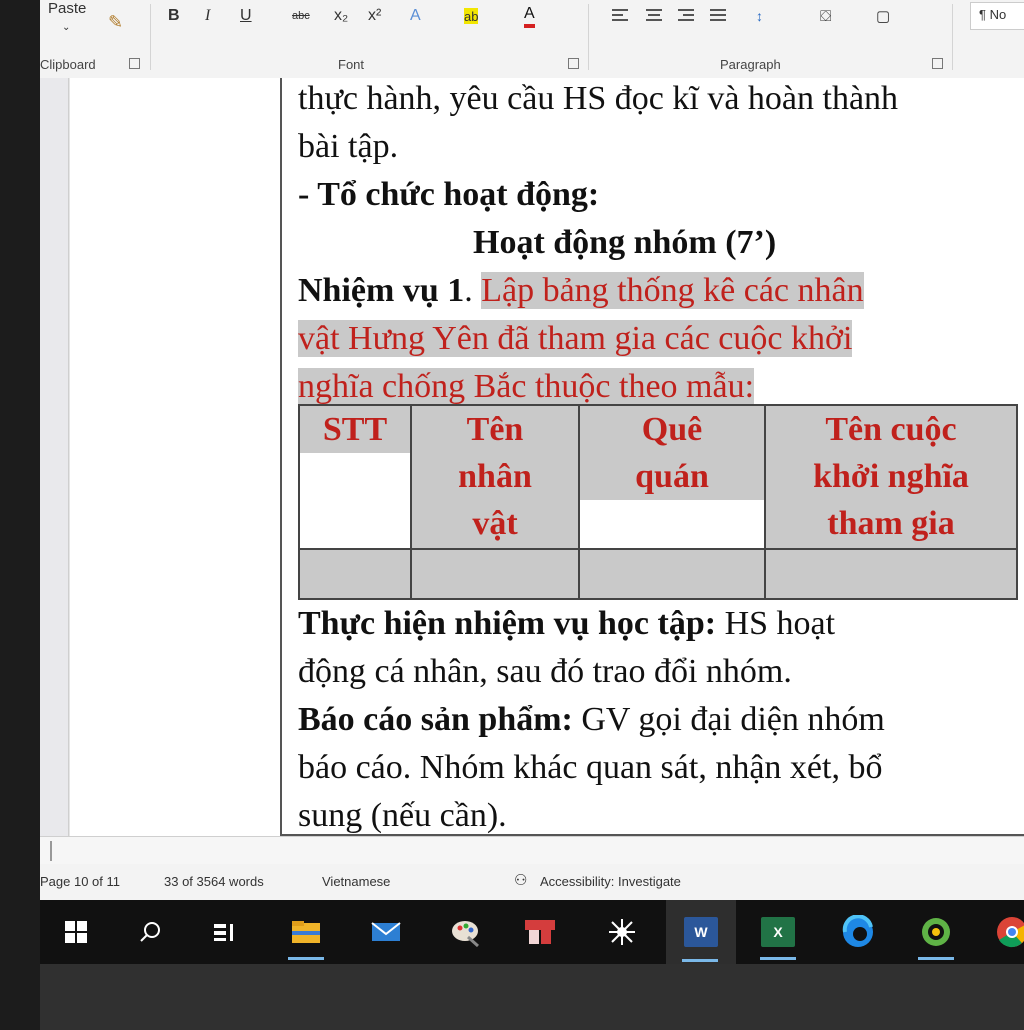 Image resolution: width=1024 pixels, height=1030 pixels. I want to click on task-text: Lập bảng thống kê các nhân, so click(672, 290).